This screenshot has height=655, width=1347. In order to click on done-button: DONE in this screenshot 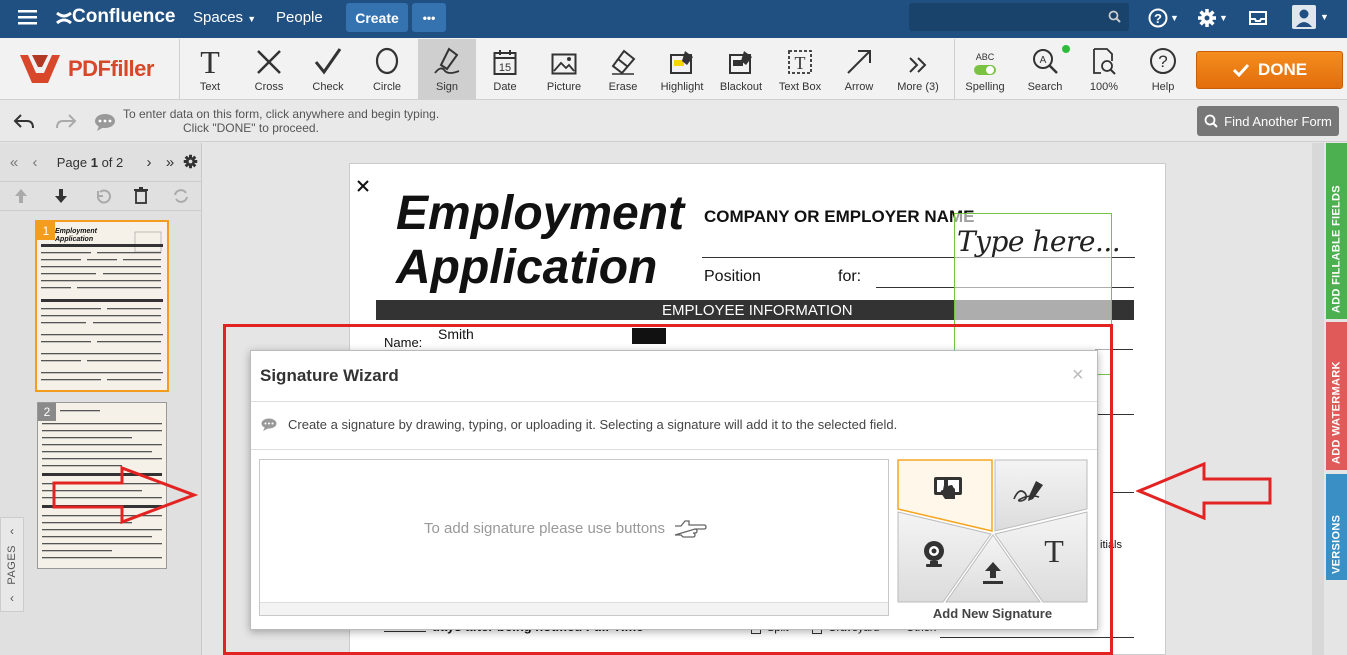, I will do `click(1269, 70)`.